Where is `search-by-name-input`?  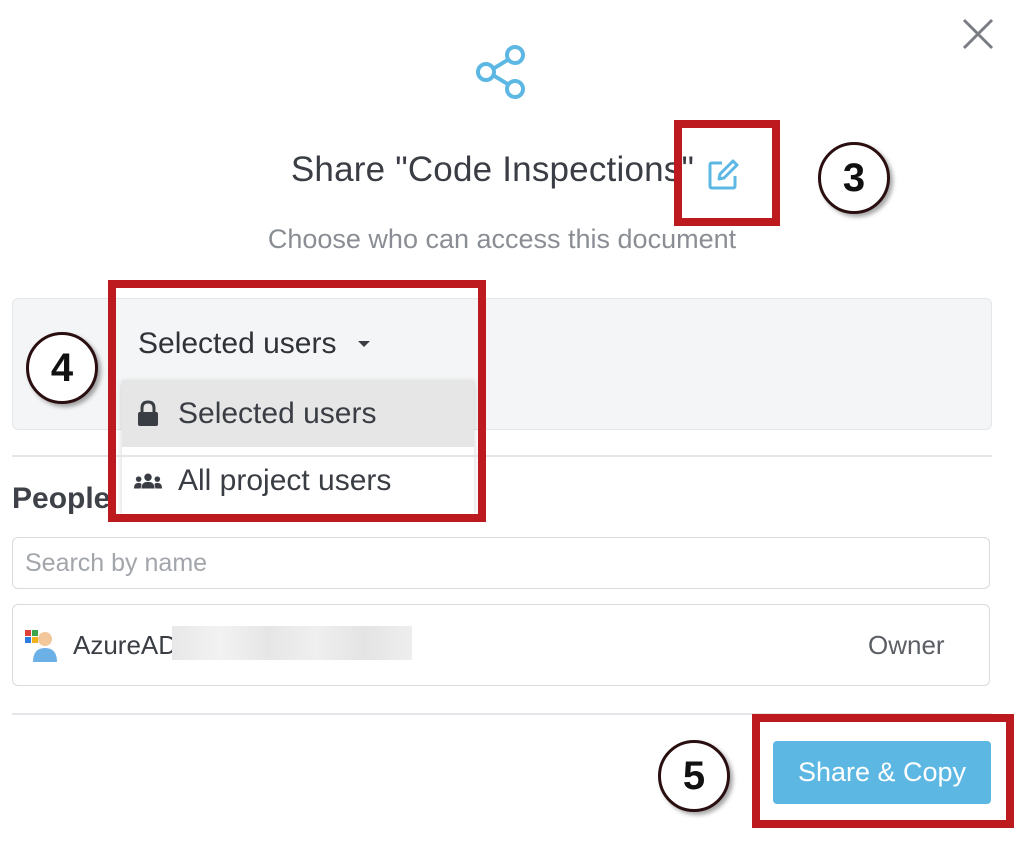 search-by-name-input is located at coordinates (501, 563).